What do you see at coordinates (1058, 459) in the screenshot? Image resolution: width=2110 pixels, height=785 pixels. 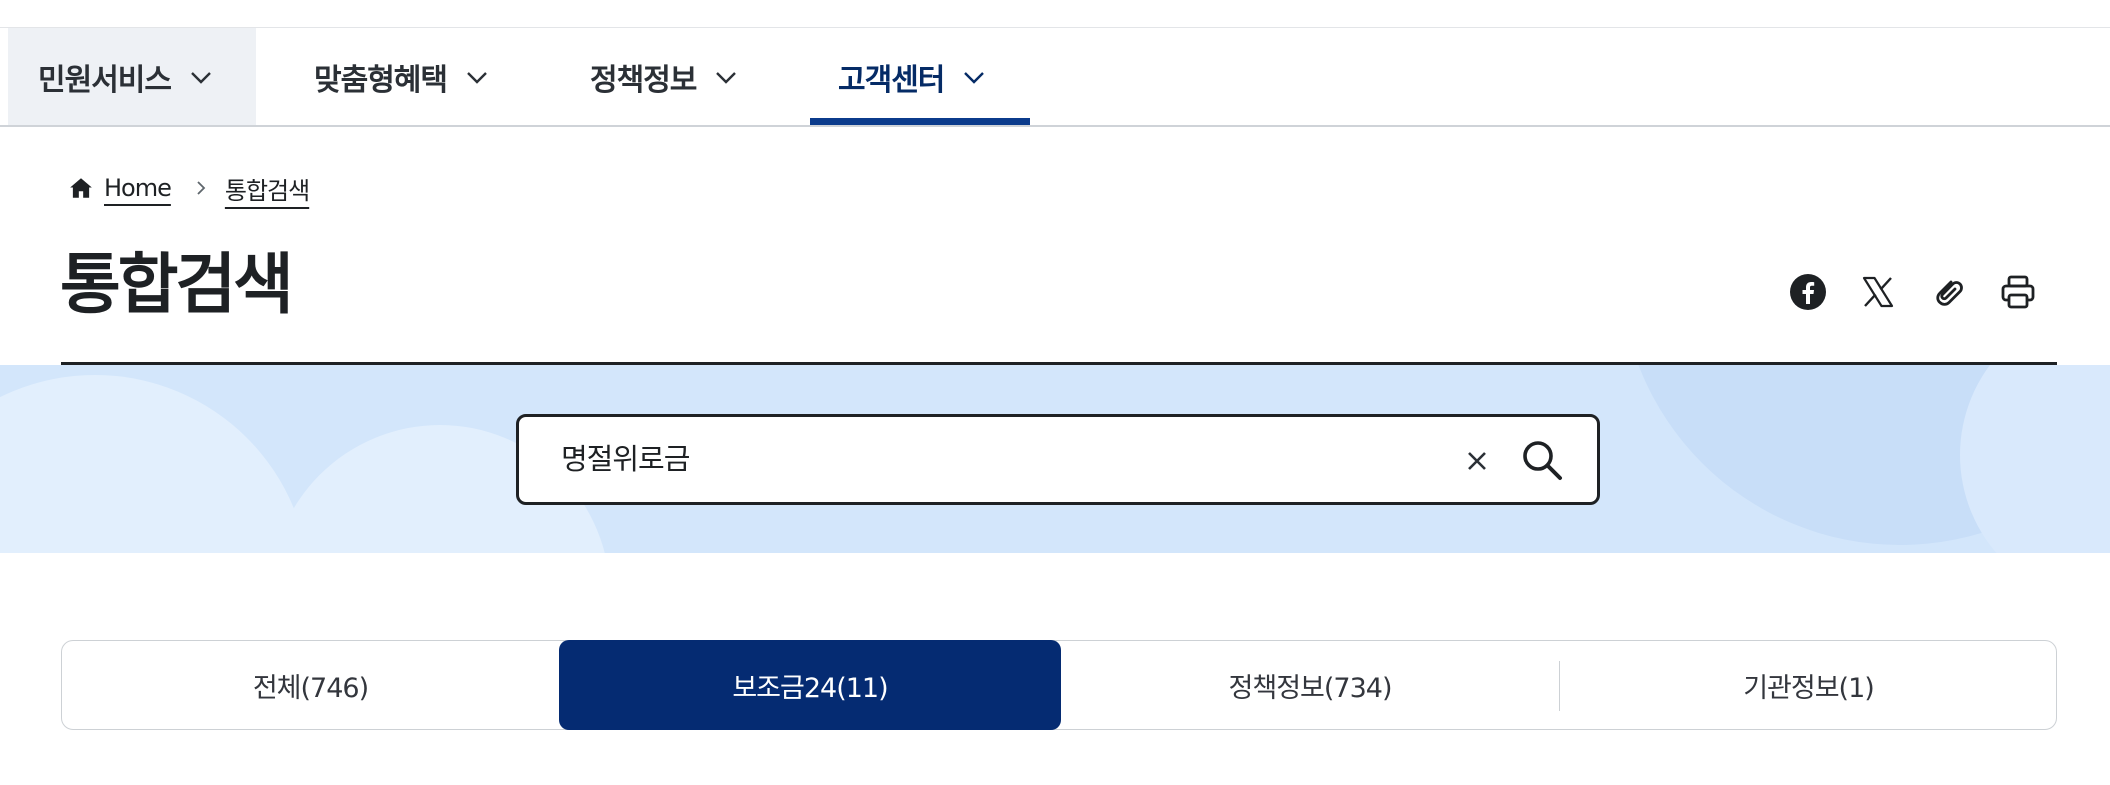 I see `search-input: 명절위로금` at bounding box center [1058, 459].